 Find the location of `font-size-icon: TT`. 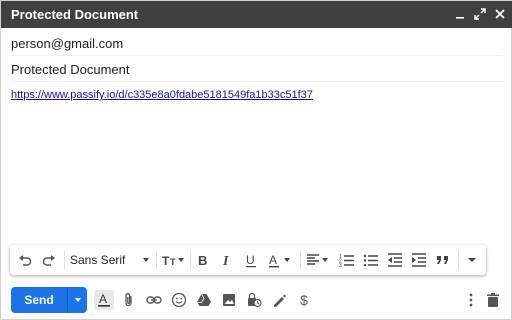

font-size-icon: TT is located at coordinates (173, 260).